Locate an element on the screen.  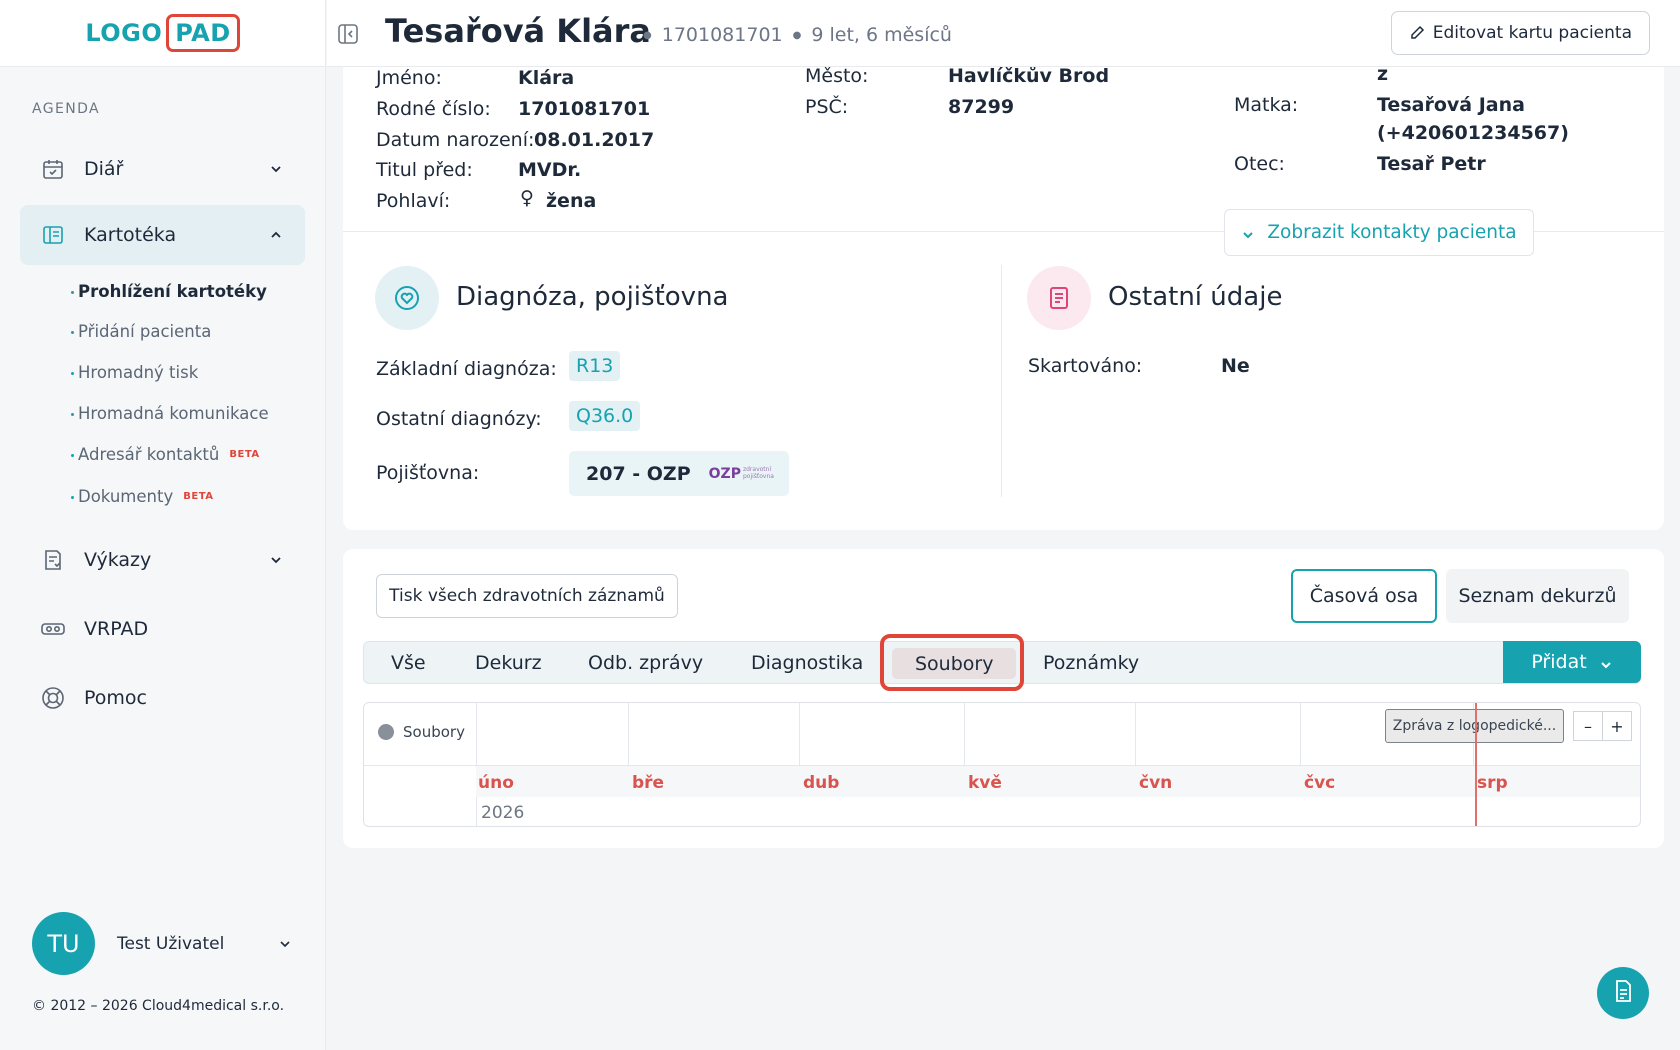
insurance-value: 207 - OZP is located at coordinates (638, 473).